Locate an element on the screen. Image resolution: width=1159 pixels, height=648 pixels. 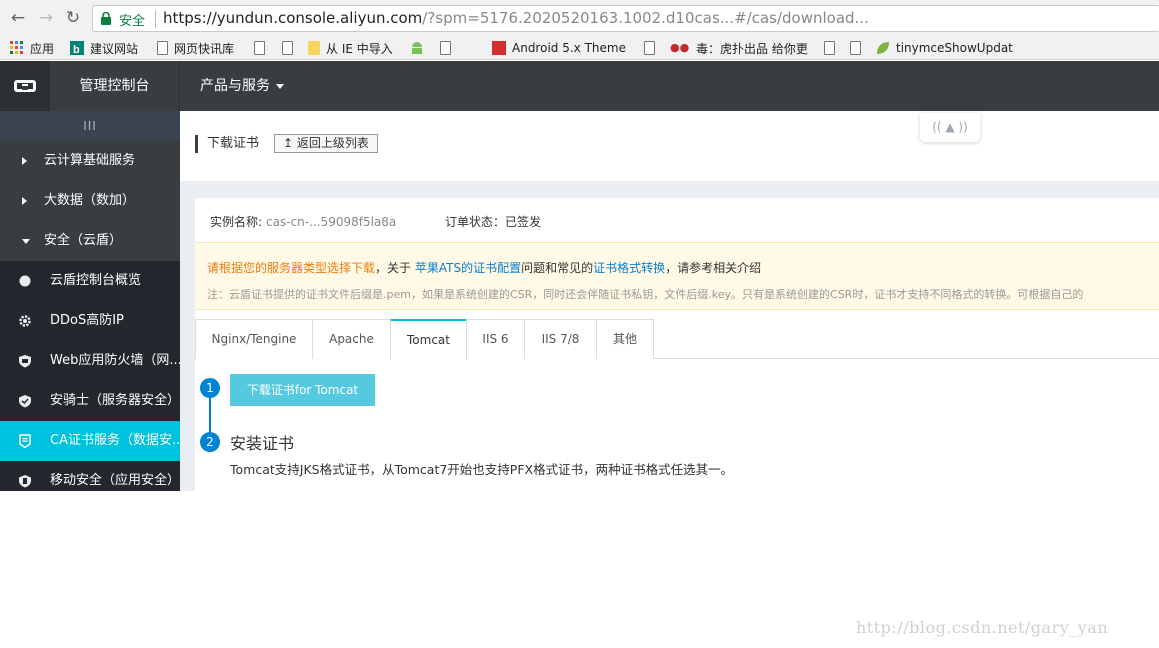
android-icon is located at coordinates (417, 48).